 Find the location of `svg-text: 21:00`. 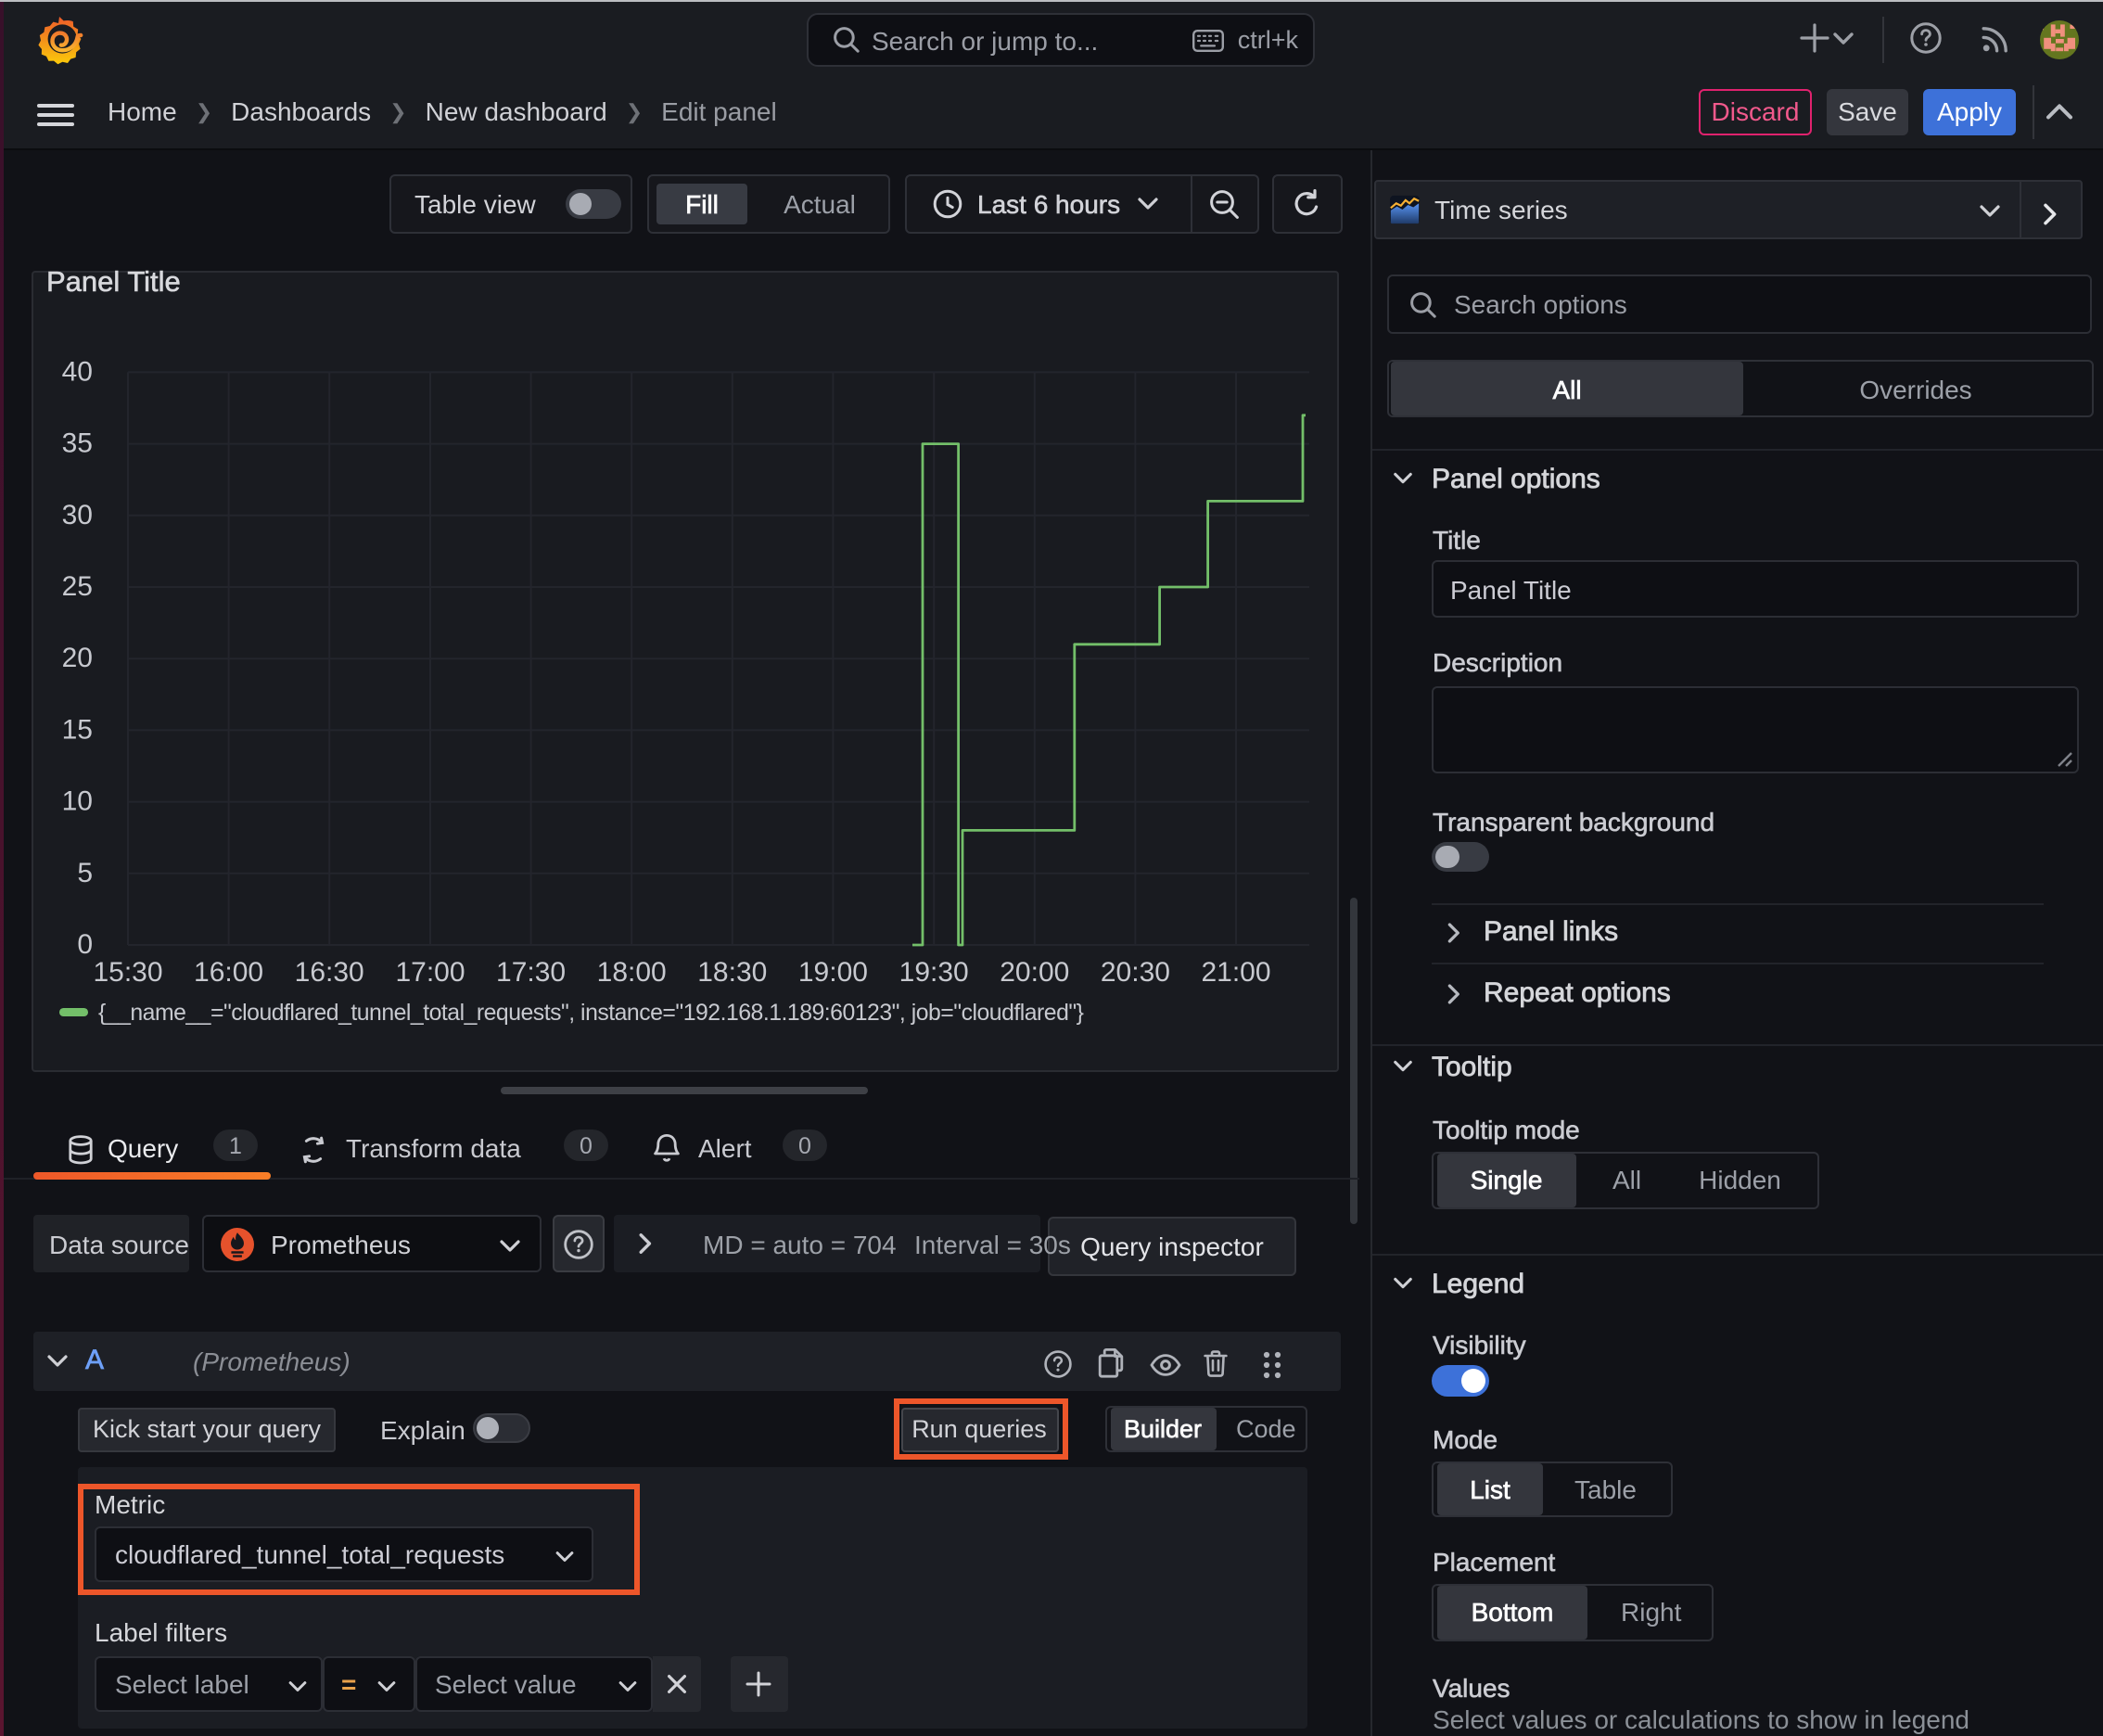

svg-text: 21:00 is located at coordinates (1235, 972).